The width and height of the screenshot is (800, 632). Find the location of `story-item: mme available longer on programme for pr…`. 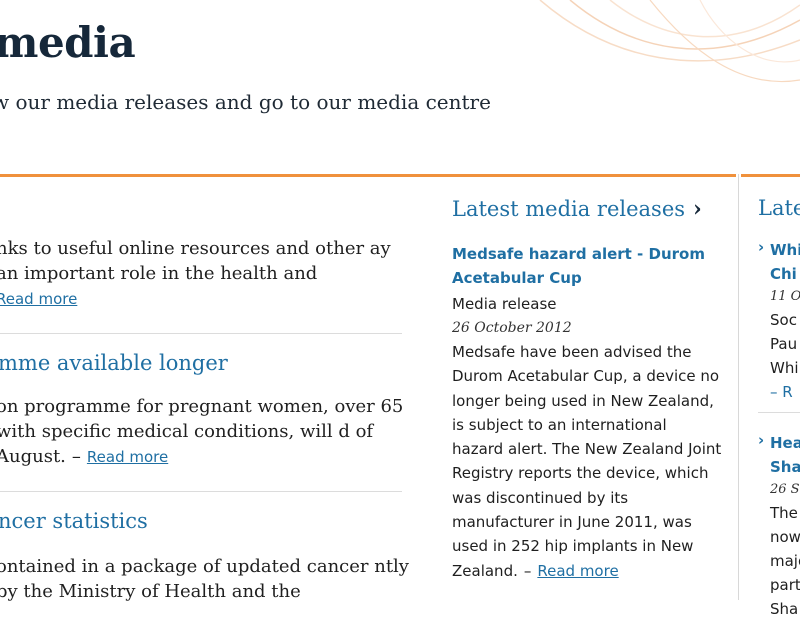

story-item: mme available longer on programme for pr… is located at coordinates (201, 413).